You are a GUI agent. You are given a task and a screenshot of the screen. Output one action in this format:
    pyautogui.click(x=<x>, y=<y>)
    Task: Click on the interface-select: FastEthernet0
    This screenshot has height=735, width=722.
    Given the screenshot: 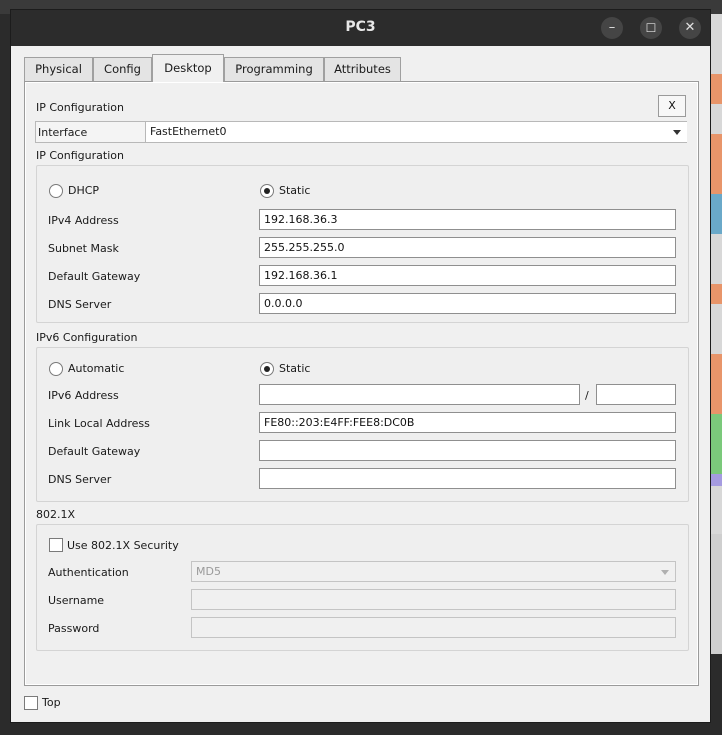 What is the action you would take?
    pyautogui.click(x=416, y=132)
    